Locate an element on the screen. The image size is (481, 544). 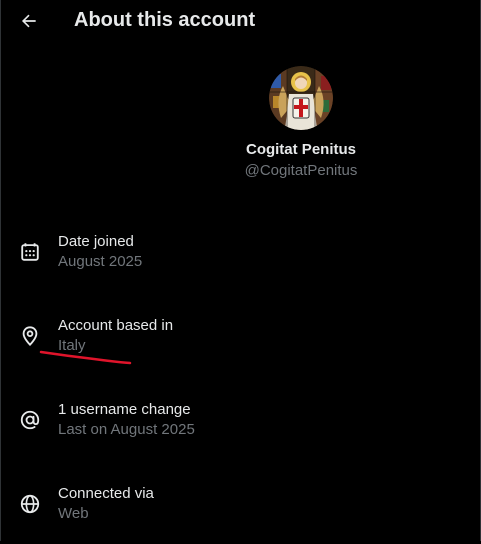
header-bar: About this account is located at coordinates (240, 21).